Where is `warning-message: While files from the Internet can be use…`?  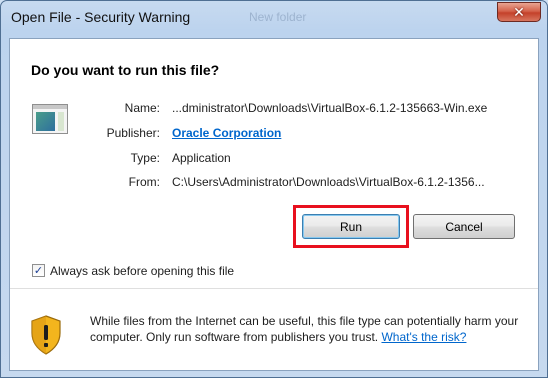
warning-message: While files from the Internet can be use… is located at coordinates (305, 329).